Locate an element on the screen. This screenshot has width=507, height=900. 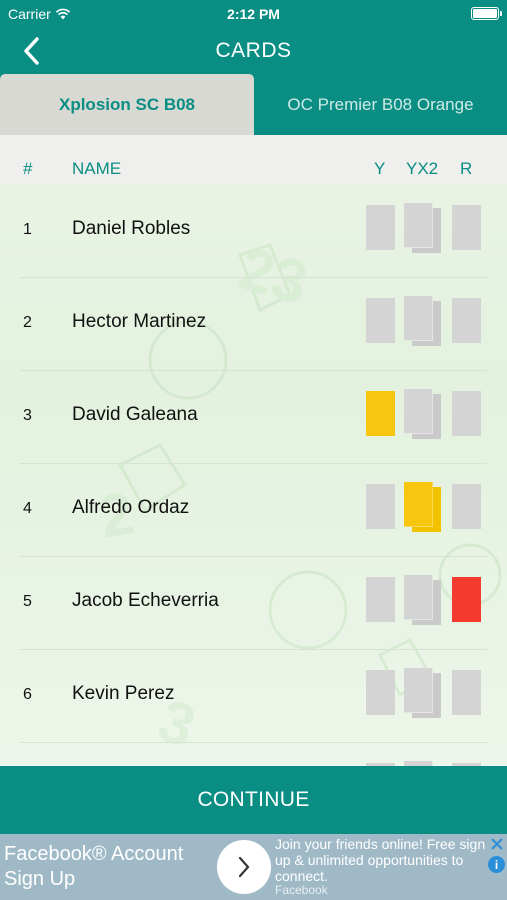
player-name: Kevin Perez is located at coordinates (123, 693).